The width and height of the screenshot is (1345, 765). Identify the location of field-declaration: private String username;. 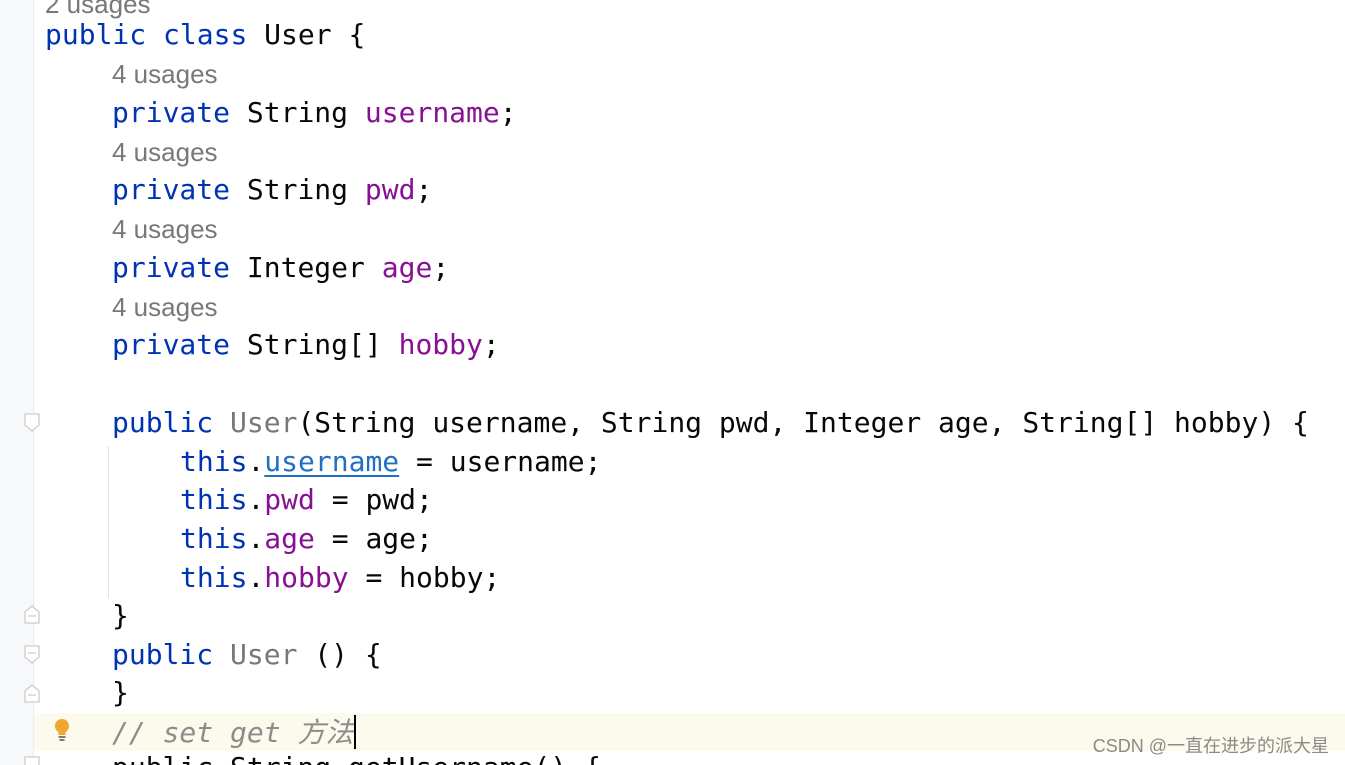
(314, 112).